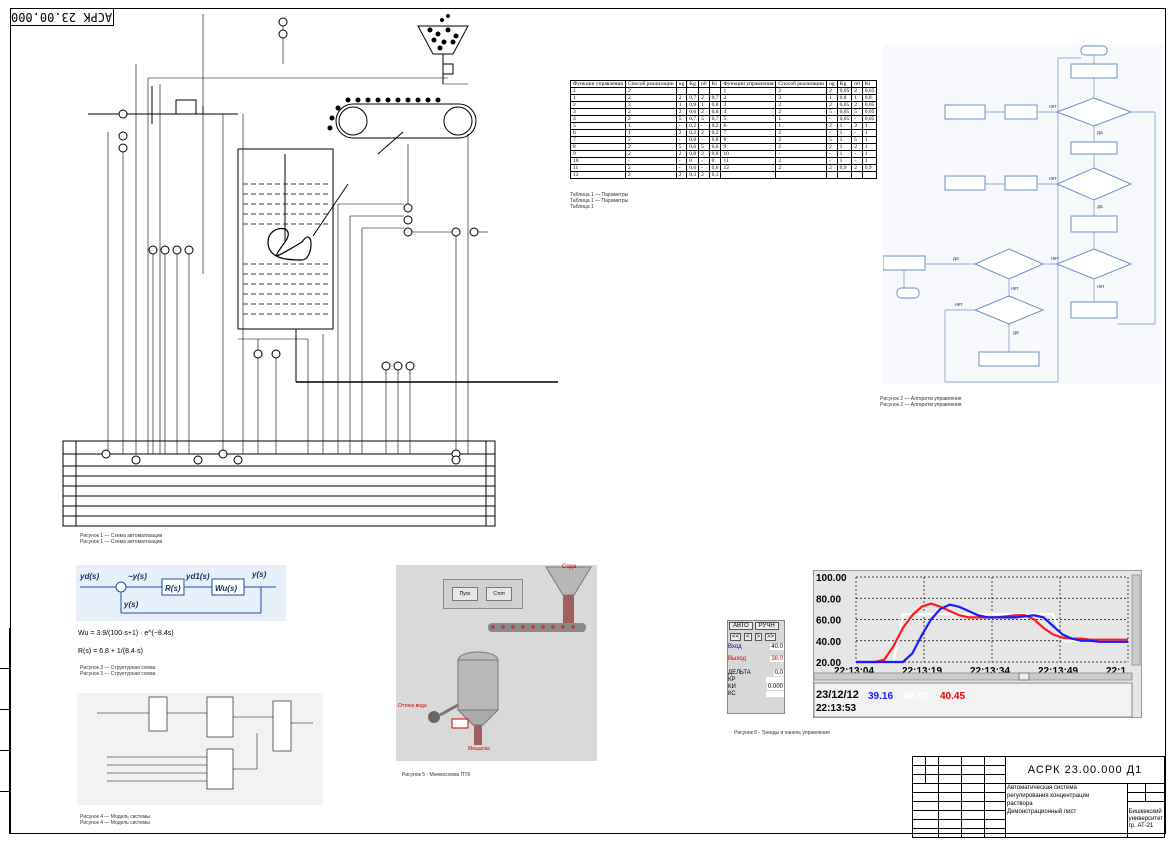  Describe the element at coordinates (1145, 812) in the screenshot. I see `title-org-line-1: Бишкекский` at that location.